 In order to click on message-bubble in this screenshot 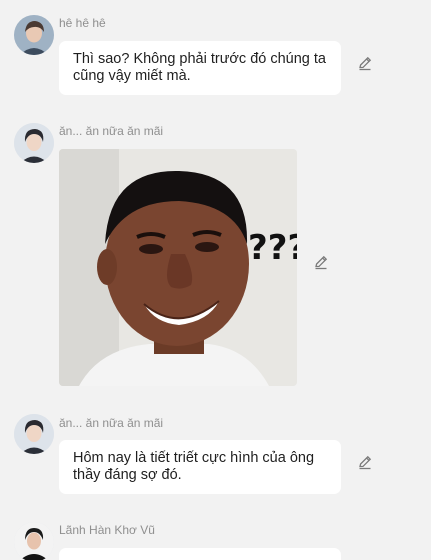, I will do `click(200, 554)`.